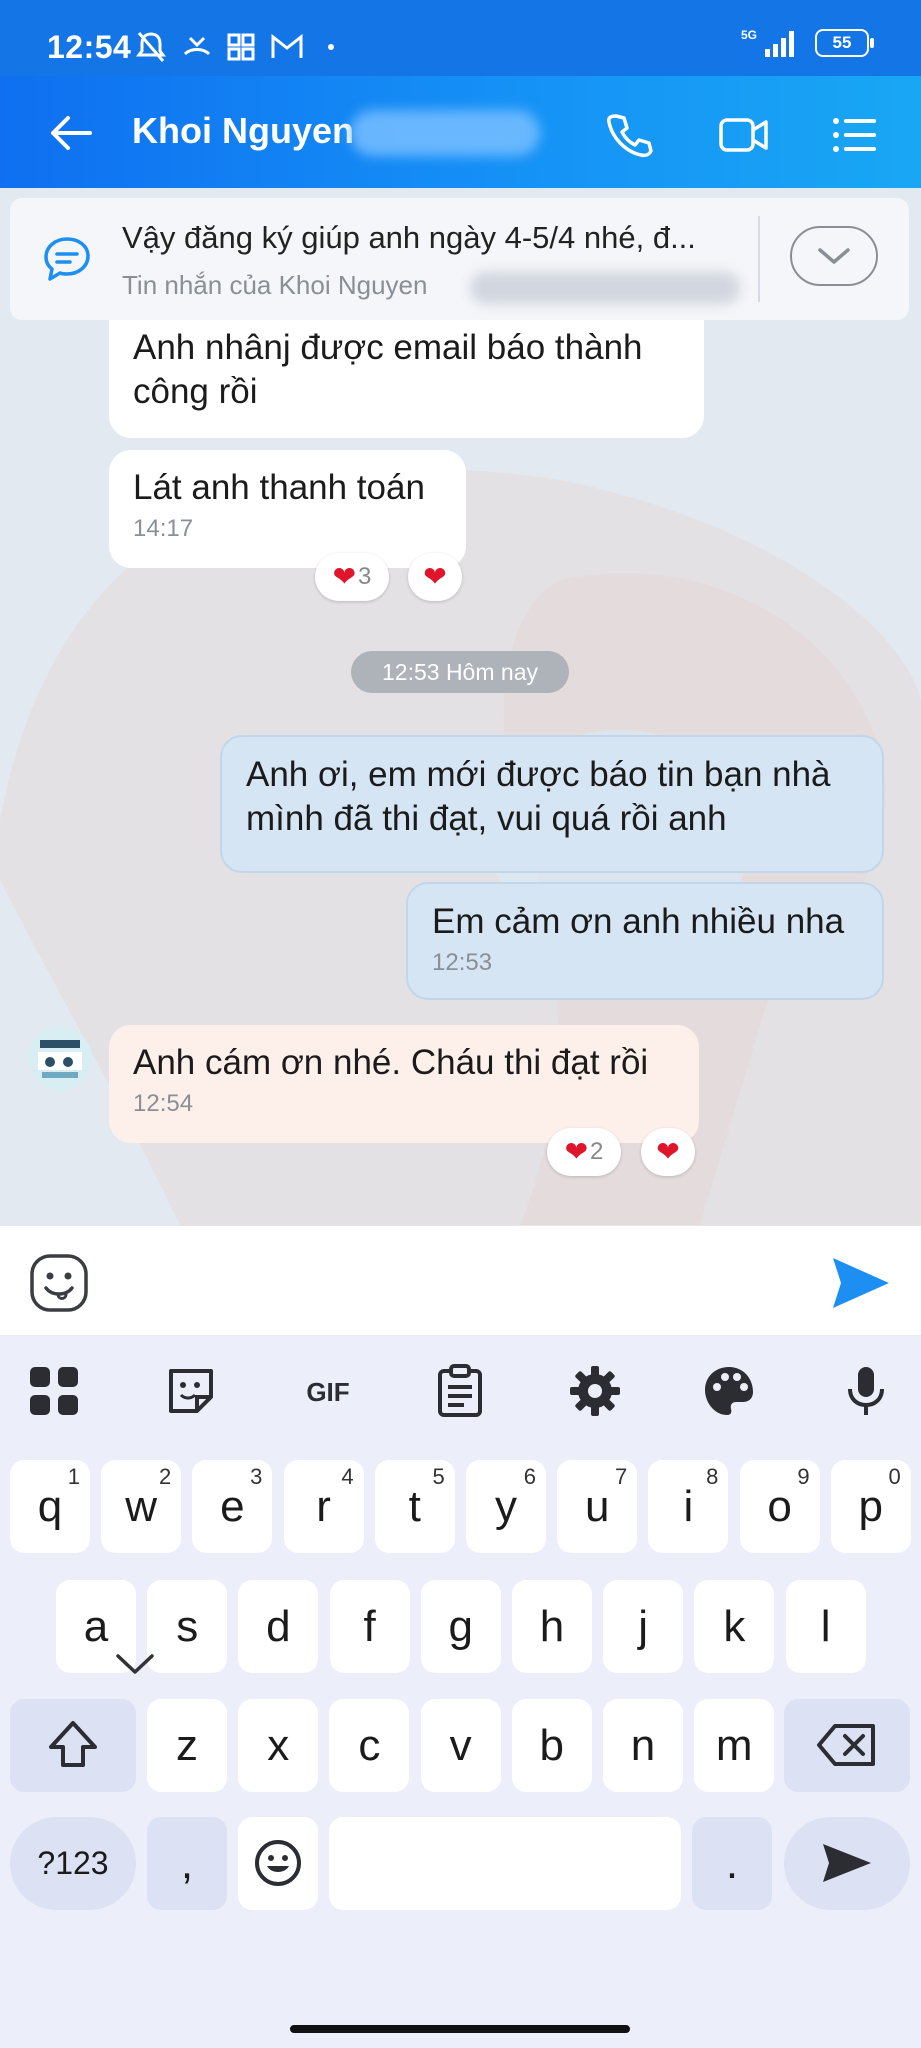 The image size is (921, 2048). Describe the element at coordinates (855, 135) in the screenshot. I see `menu-list-icon` at that location.